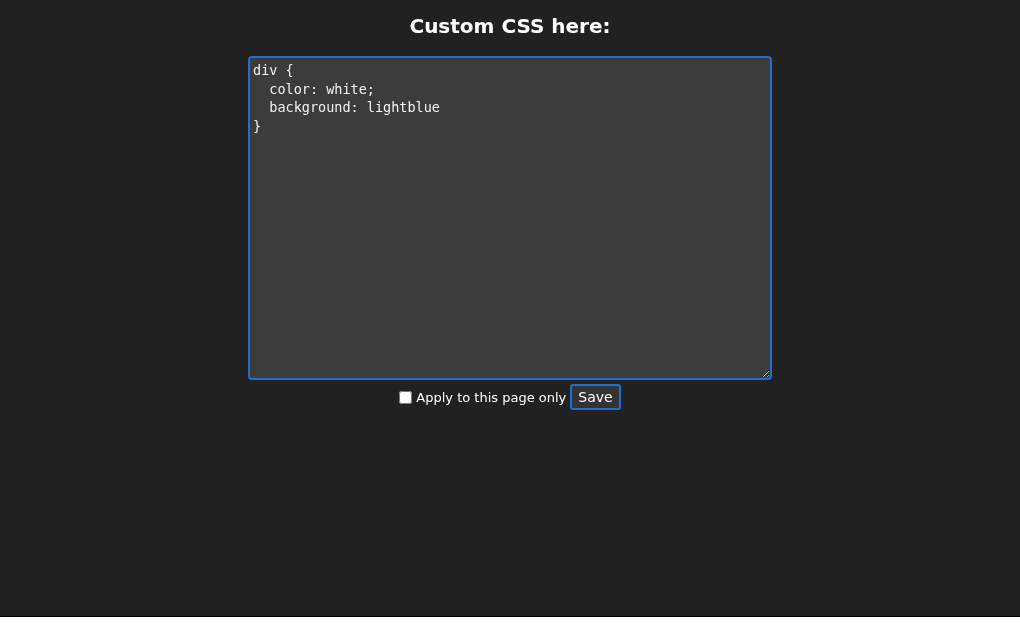 Image resolution: width=1020 pixels, height=638 pixels. What do you see at coordinates (491, 397) in the screenshot?
I see `apply-label: Apply to this page only` at bounding box center [491, 397].